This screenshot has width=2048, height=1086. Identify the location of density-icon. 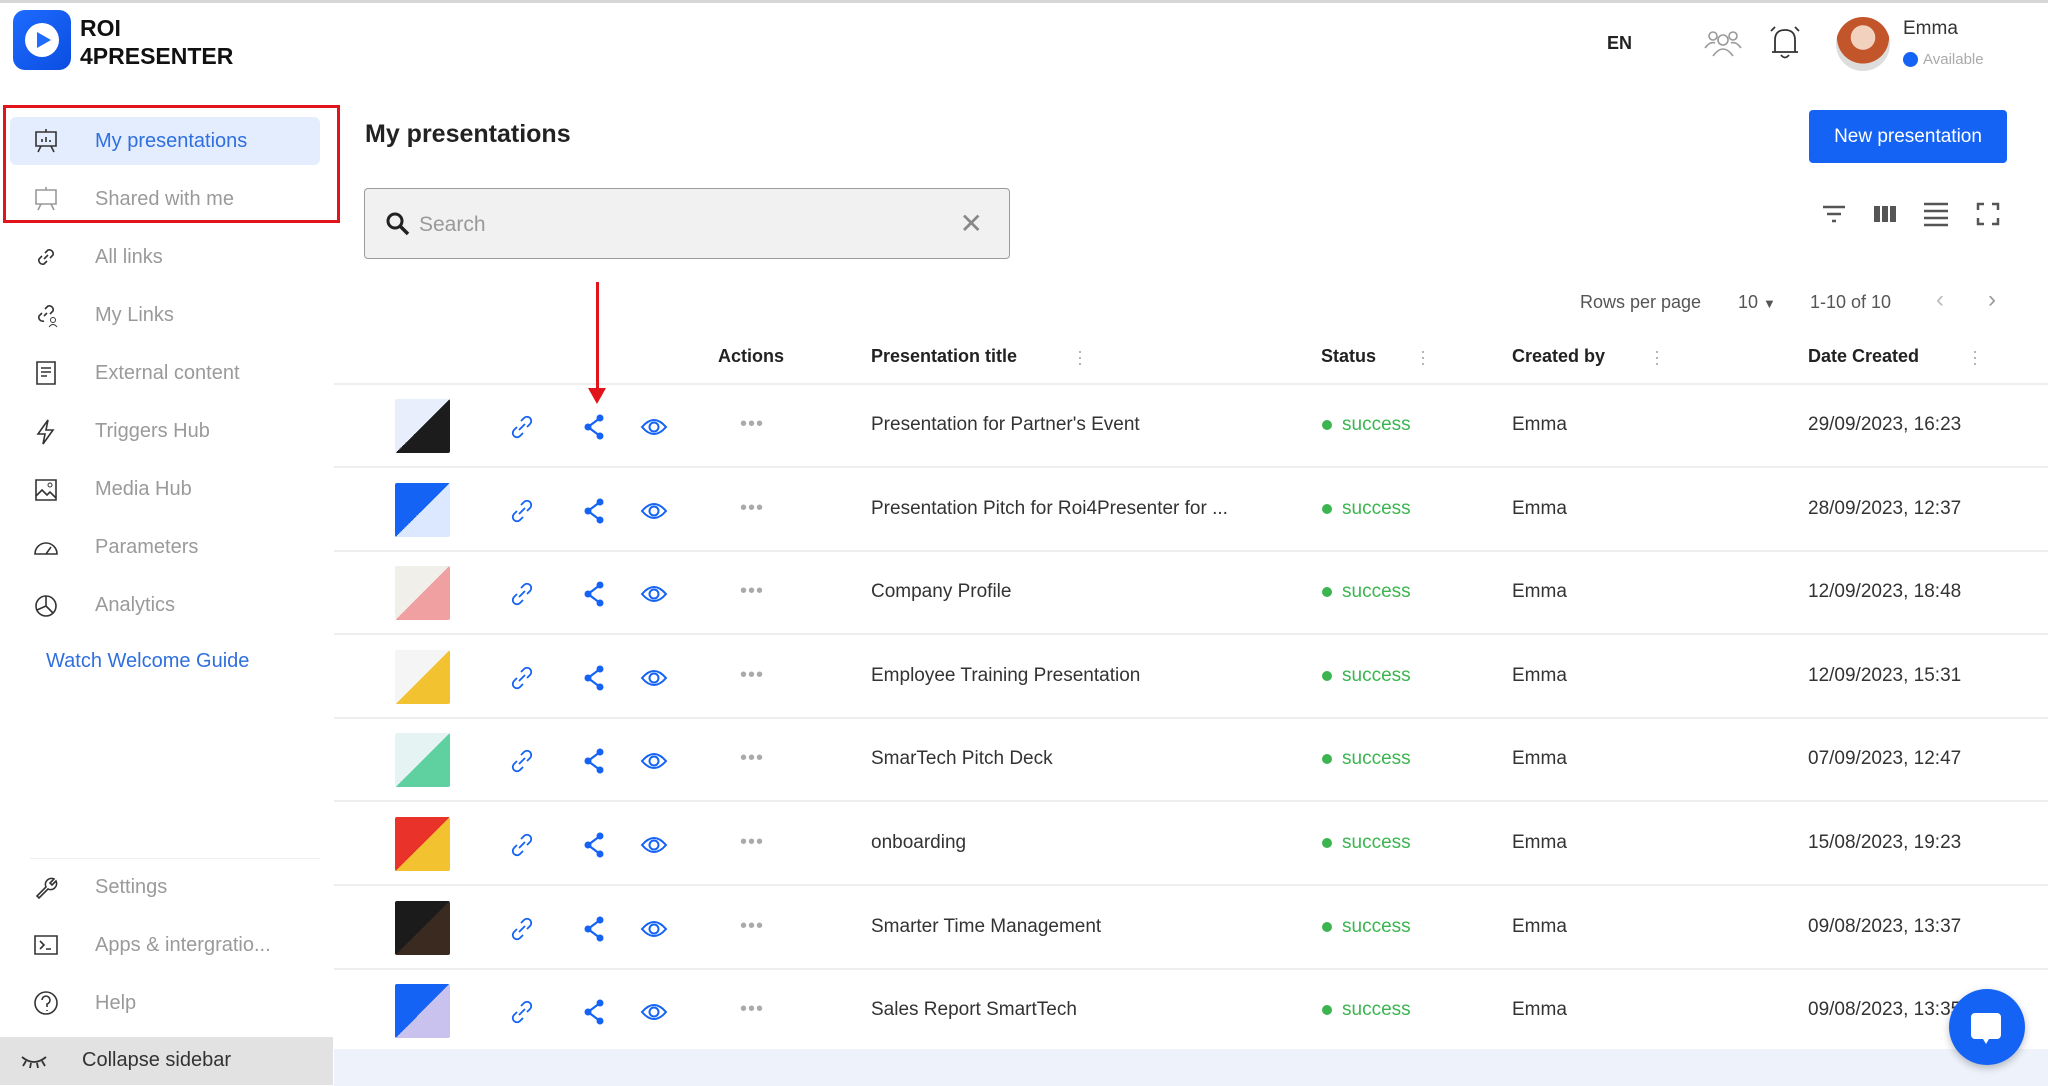
(1936, 214).